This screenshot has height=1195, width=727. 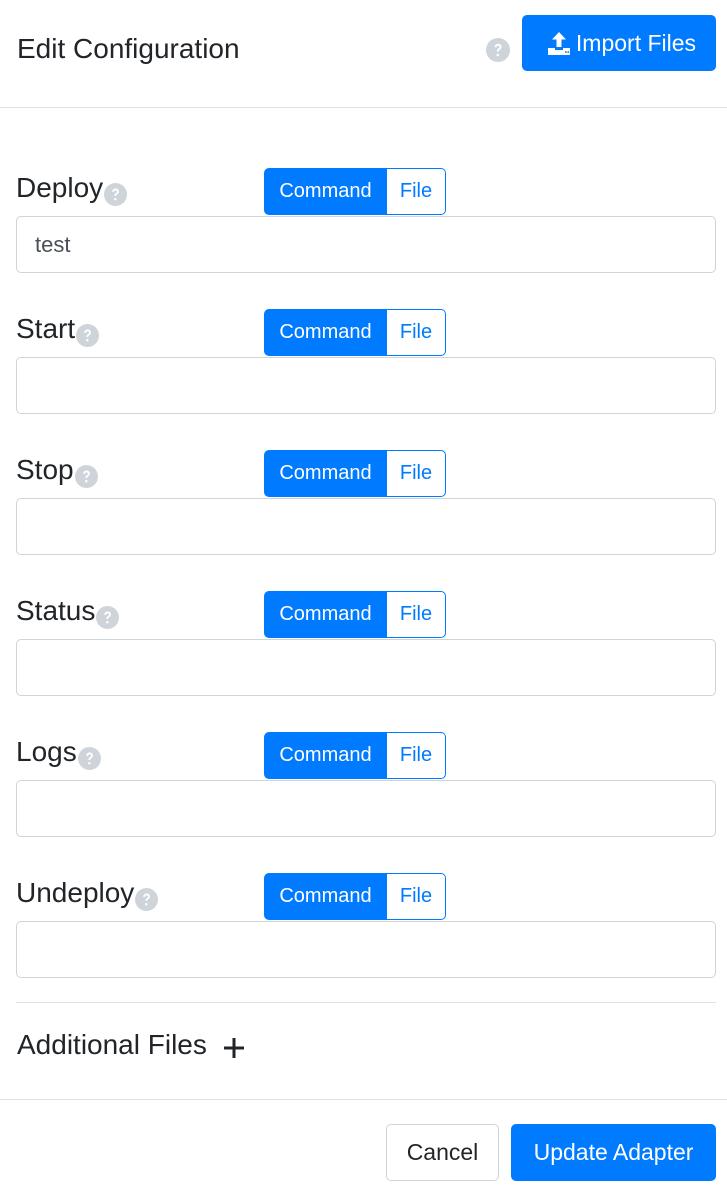 I want to click on mode-toggle-stop: Command File, so click(x=355, y=473).